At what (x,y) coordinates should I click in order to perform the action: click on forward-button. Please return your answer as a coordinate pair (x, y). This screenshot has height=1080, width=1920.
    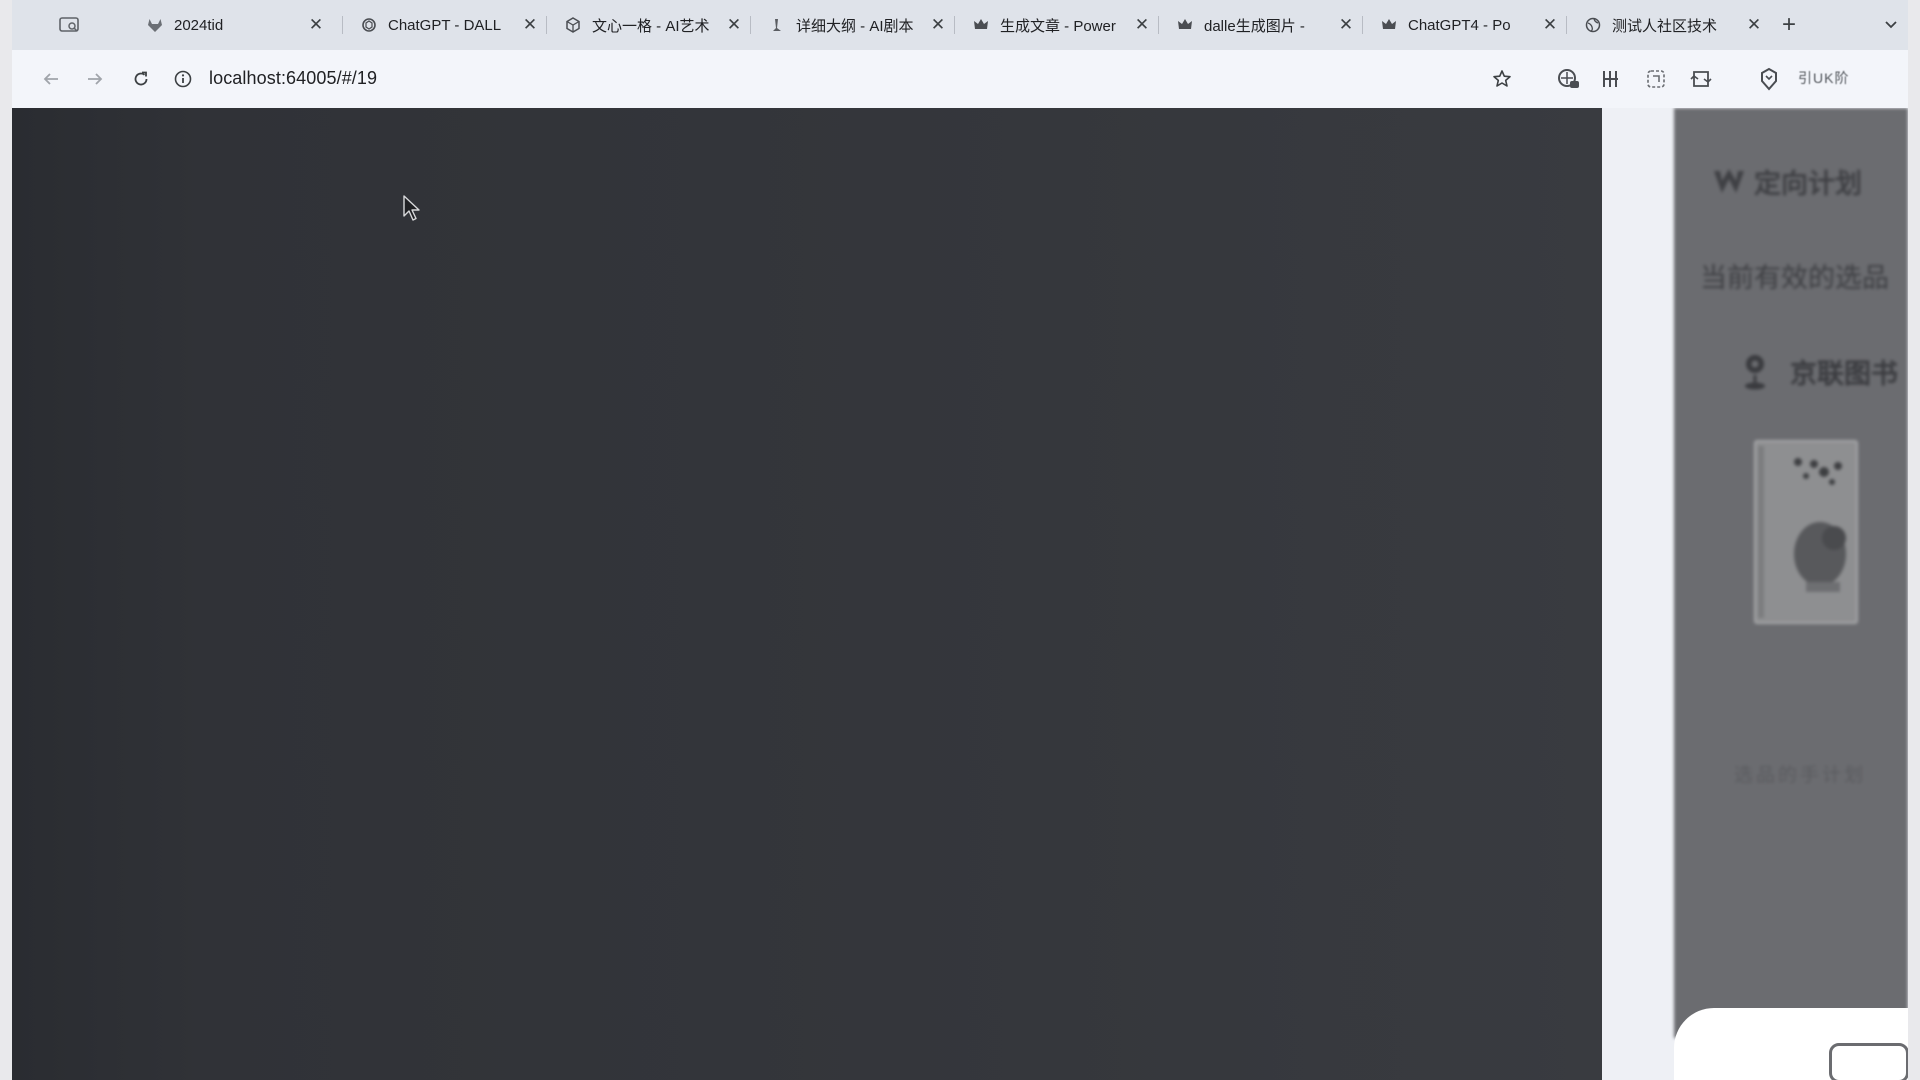
    Looking at the image, I should click on (95, 79).